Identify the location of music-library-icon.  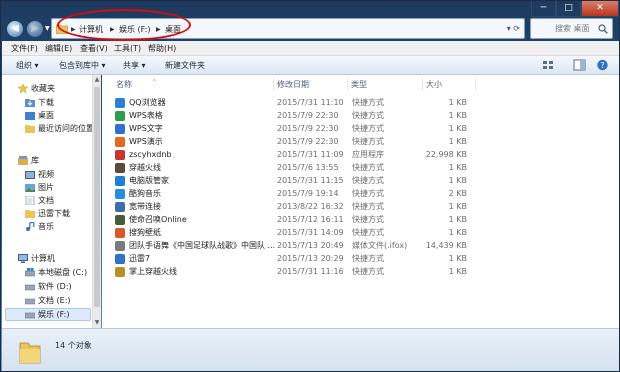
(30, 226).